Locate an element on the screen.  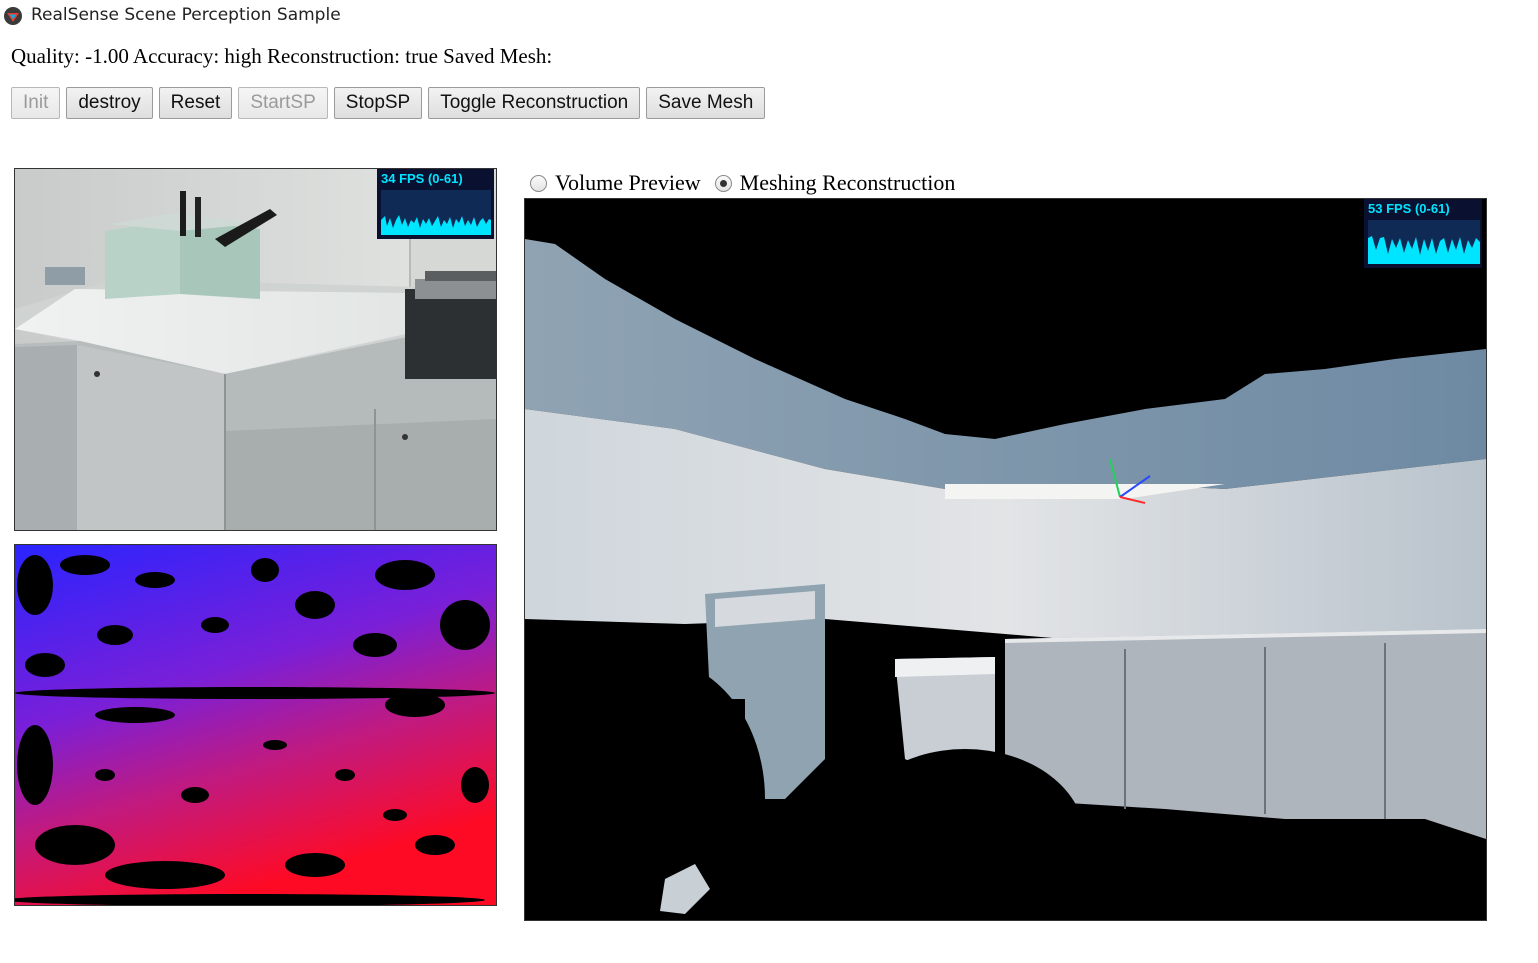
view-mode-radio-group: Volume Preview Meshing Reconstruction is located at coordinates (742, 183).